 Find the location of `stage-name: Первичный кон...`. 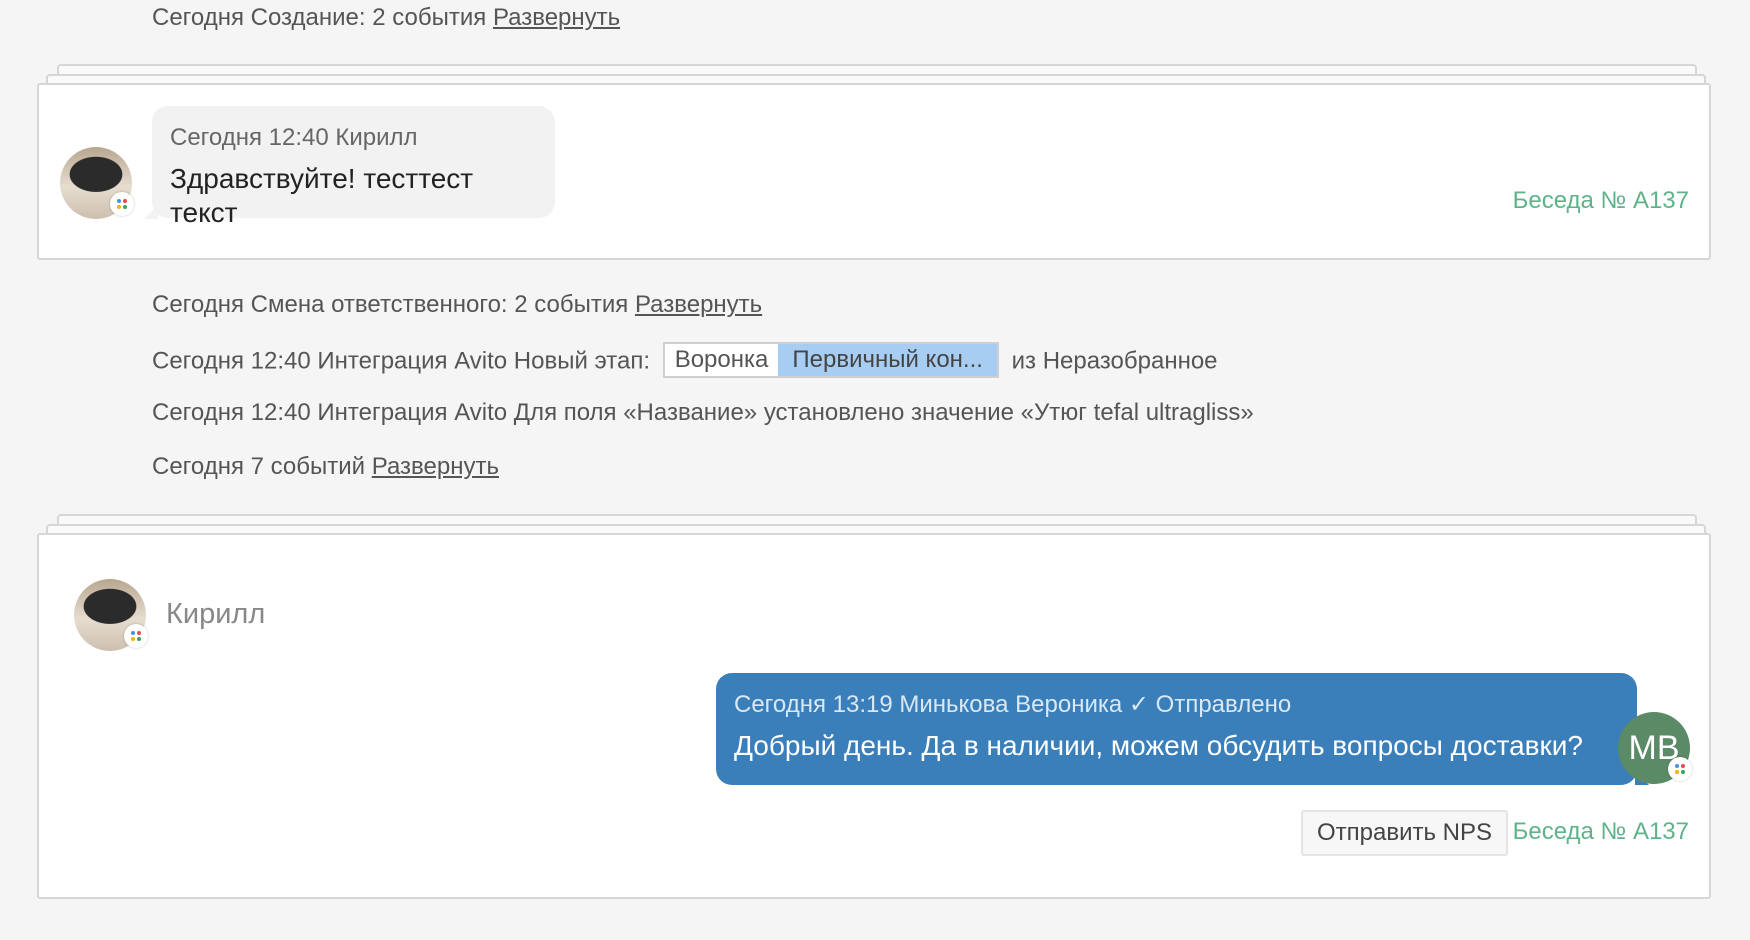

stage-name: Первичный кон... is located at coordinates (887, 360).